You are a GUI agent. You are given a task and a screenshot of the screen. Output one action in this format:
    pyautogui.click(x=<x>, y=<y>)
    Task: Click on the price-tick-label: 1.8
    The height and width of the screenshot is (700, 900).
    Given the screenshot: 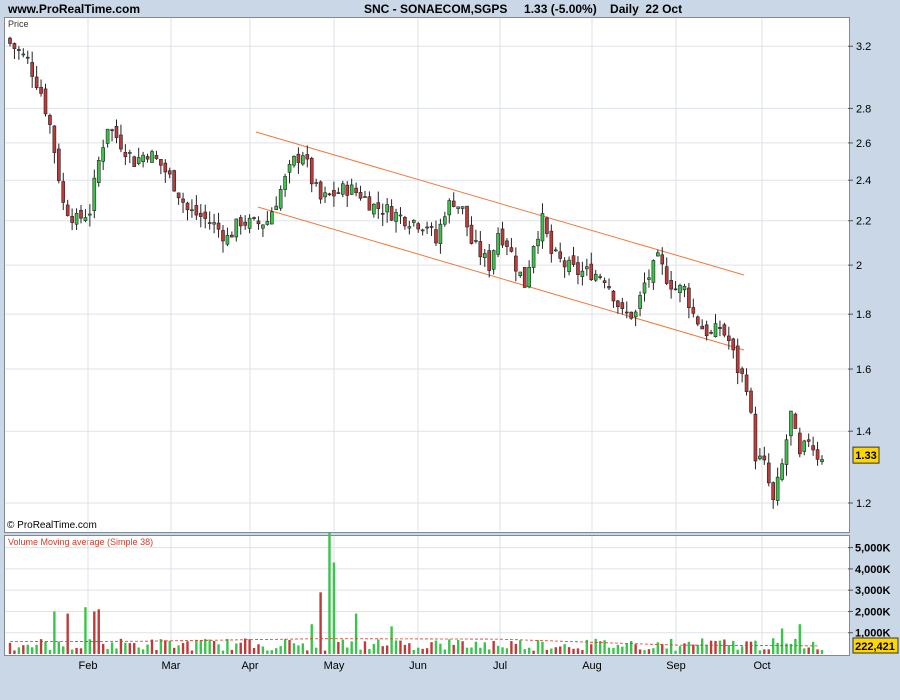 What is the action you would take?
    pyautogui.click(x=863, y=315)
    